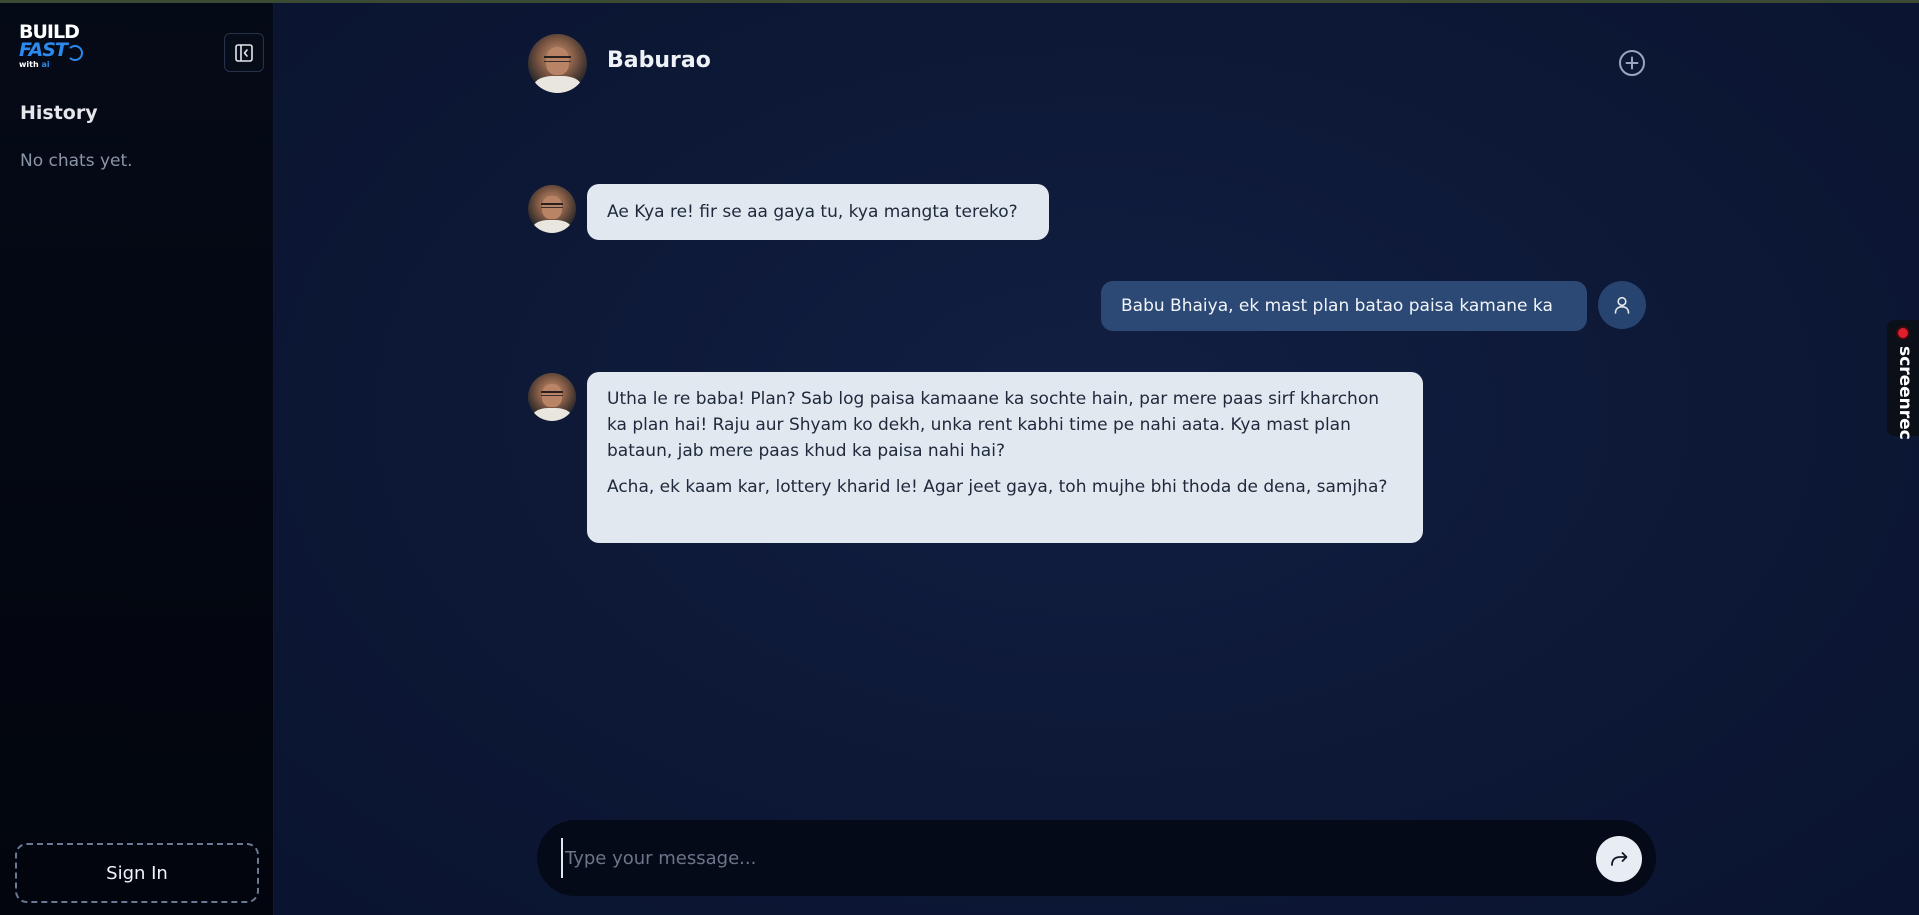 The image size is (1919, 915). Describe the element at coordinates (76, 161) in the screenshot. I see `empty-history-text: No chats yet.` at that location.